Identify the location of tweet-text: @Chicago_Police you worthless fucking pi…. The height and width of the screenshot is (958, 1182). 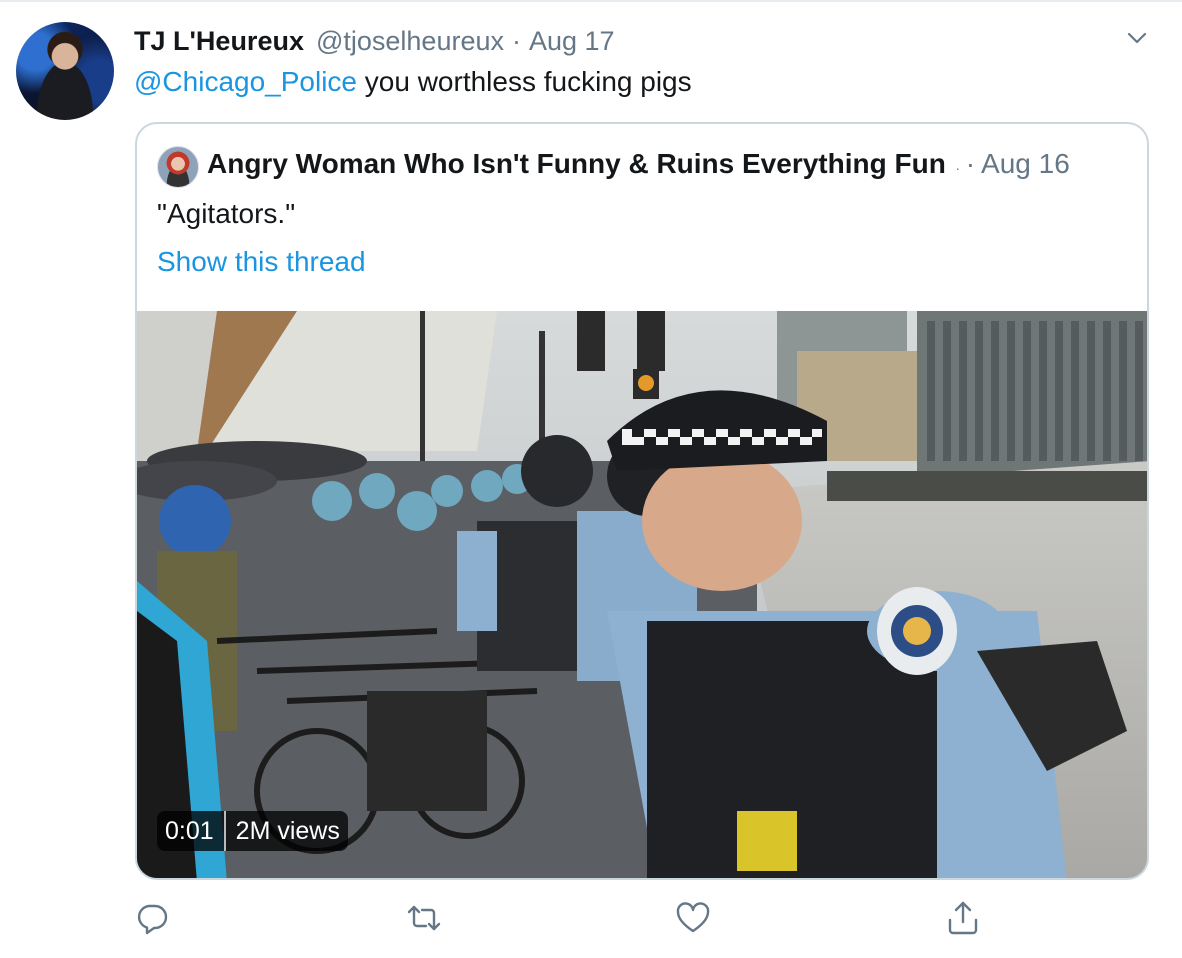
(413, 82).